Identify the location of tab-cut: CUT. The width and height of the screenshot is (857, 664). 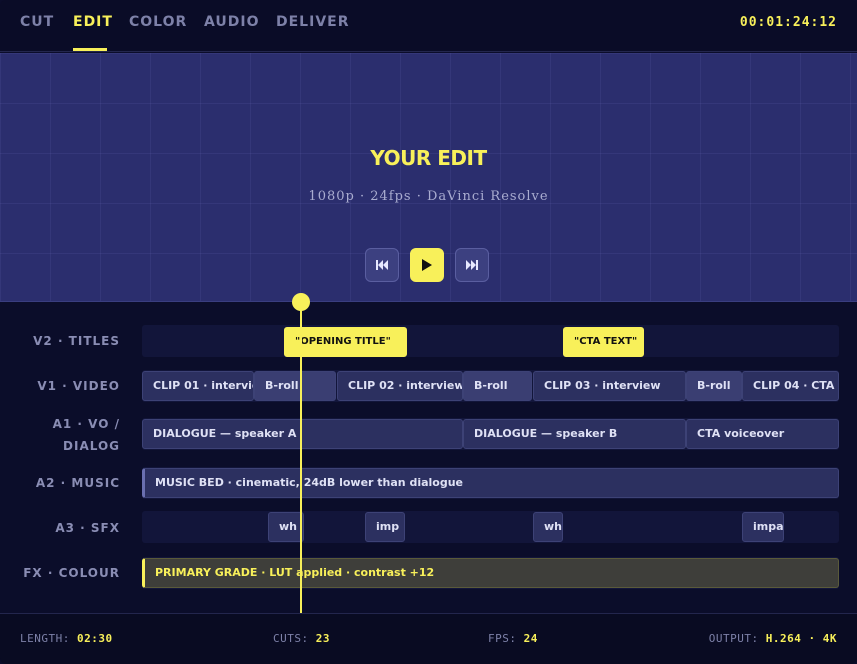
(37, 22).